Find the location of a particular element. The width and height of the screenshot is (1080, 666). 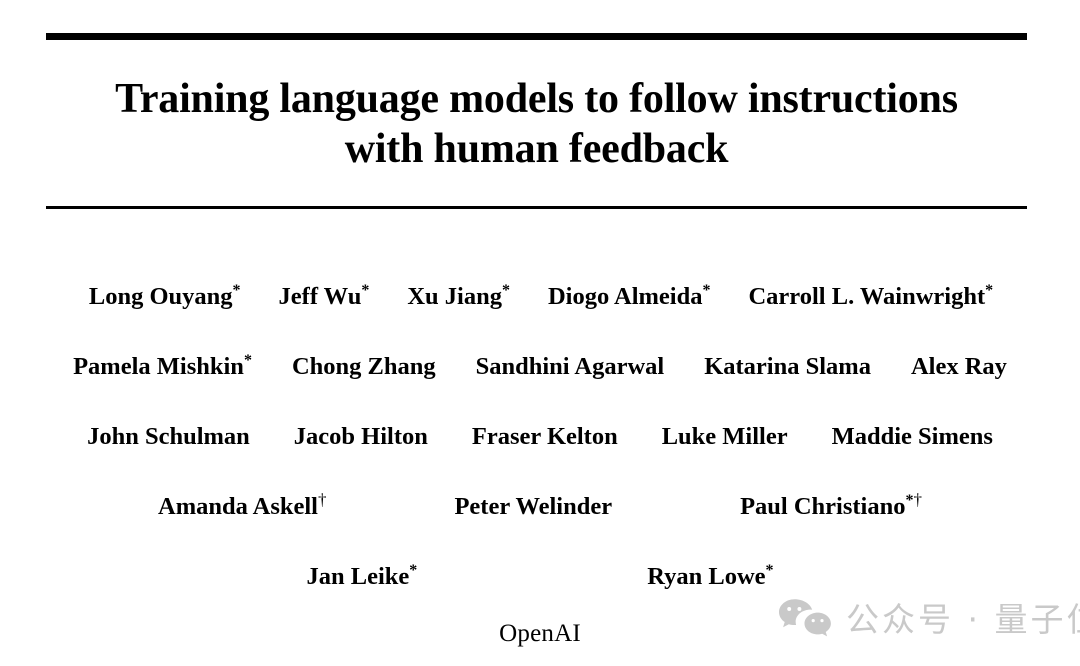

author-name: Xu Jiang* is located at coordinates (458, 295).